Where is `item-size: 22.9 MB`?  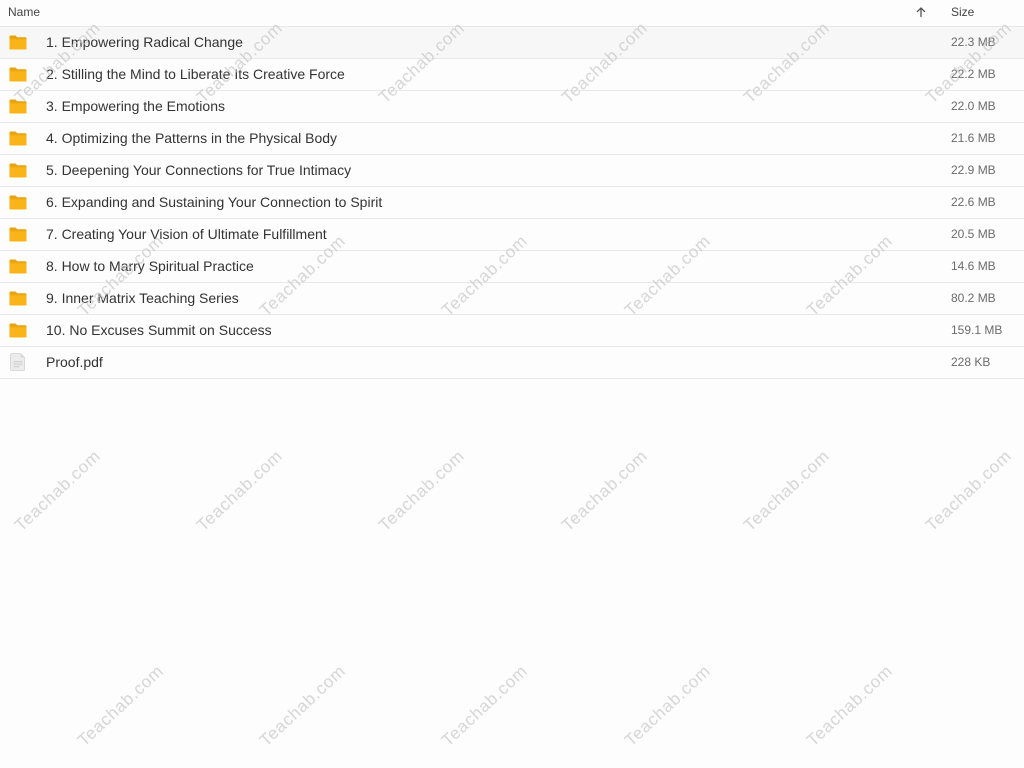
item-size: 22.9 MB is located at coordinates (973, 170).